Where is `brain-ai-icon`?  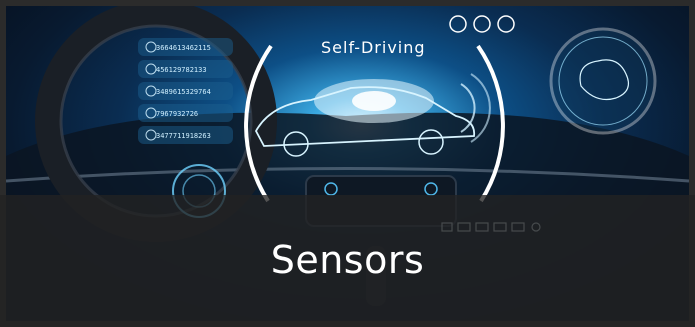 brain-ai-icon is located at coordinates (603, 81).